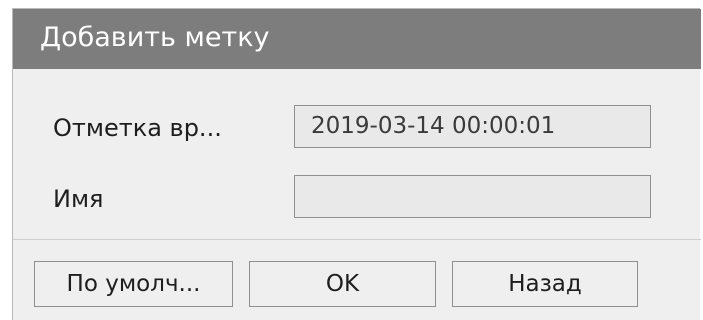 The height and width of the screenshot is (320, 703). Describe the element at coordinates (472, 196) in the screenshot. I see `name-field` at that location.